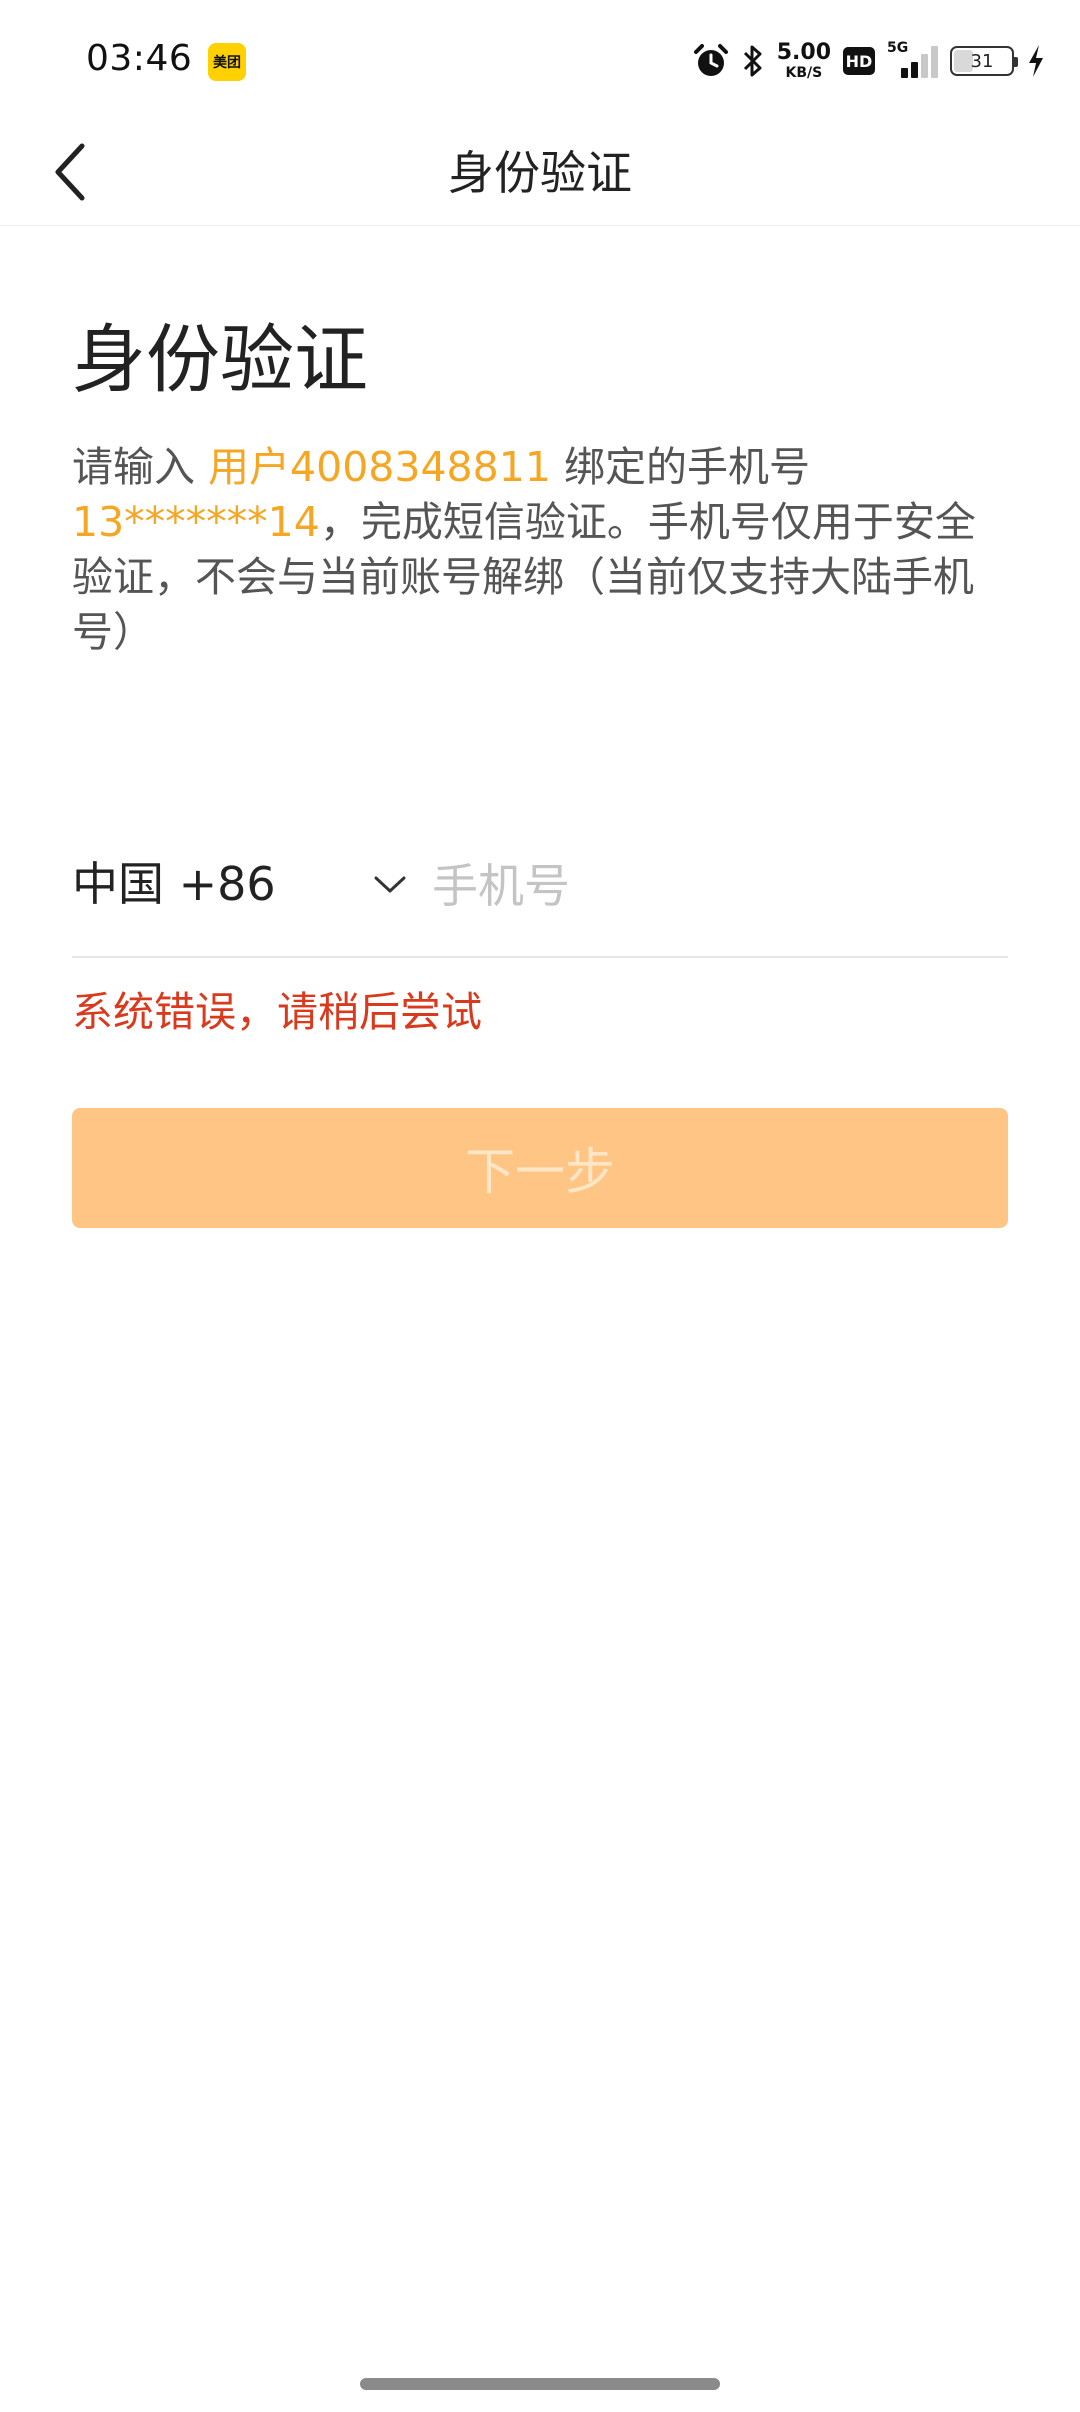 This screenshot has height=2412, width=1080. I want to click on next-step-button: 下一步, so click(540, 1168).